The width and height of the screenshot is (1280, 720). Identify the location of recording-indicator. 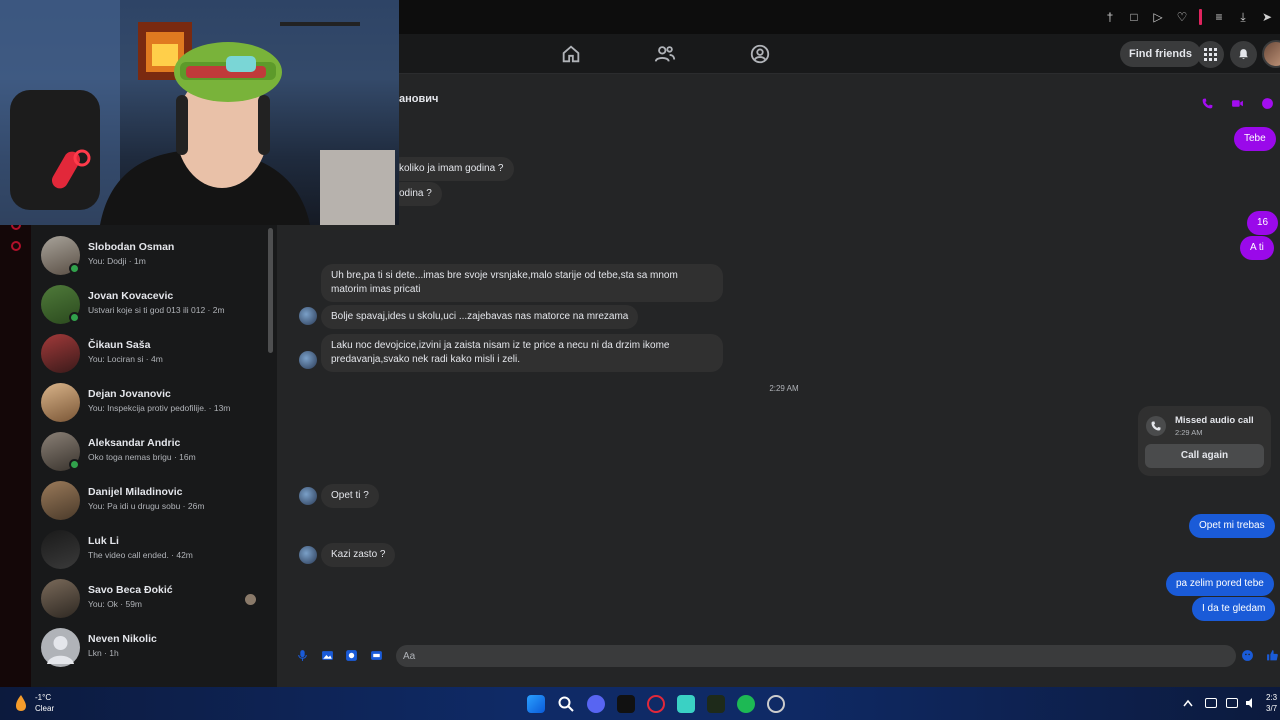
(1200, 17).